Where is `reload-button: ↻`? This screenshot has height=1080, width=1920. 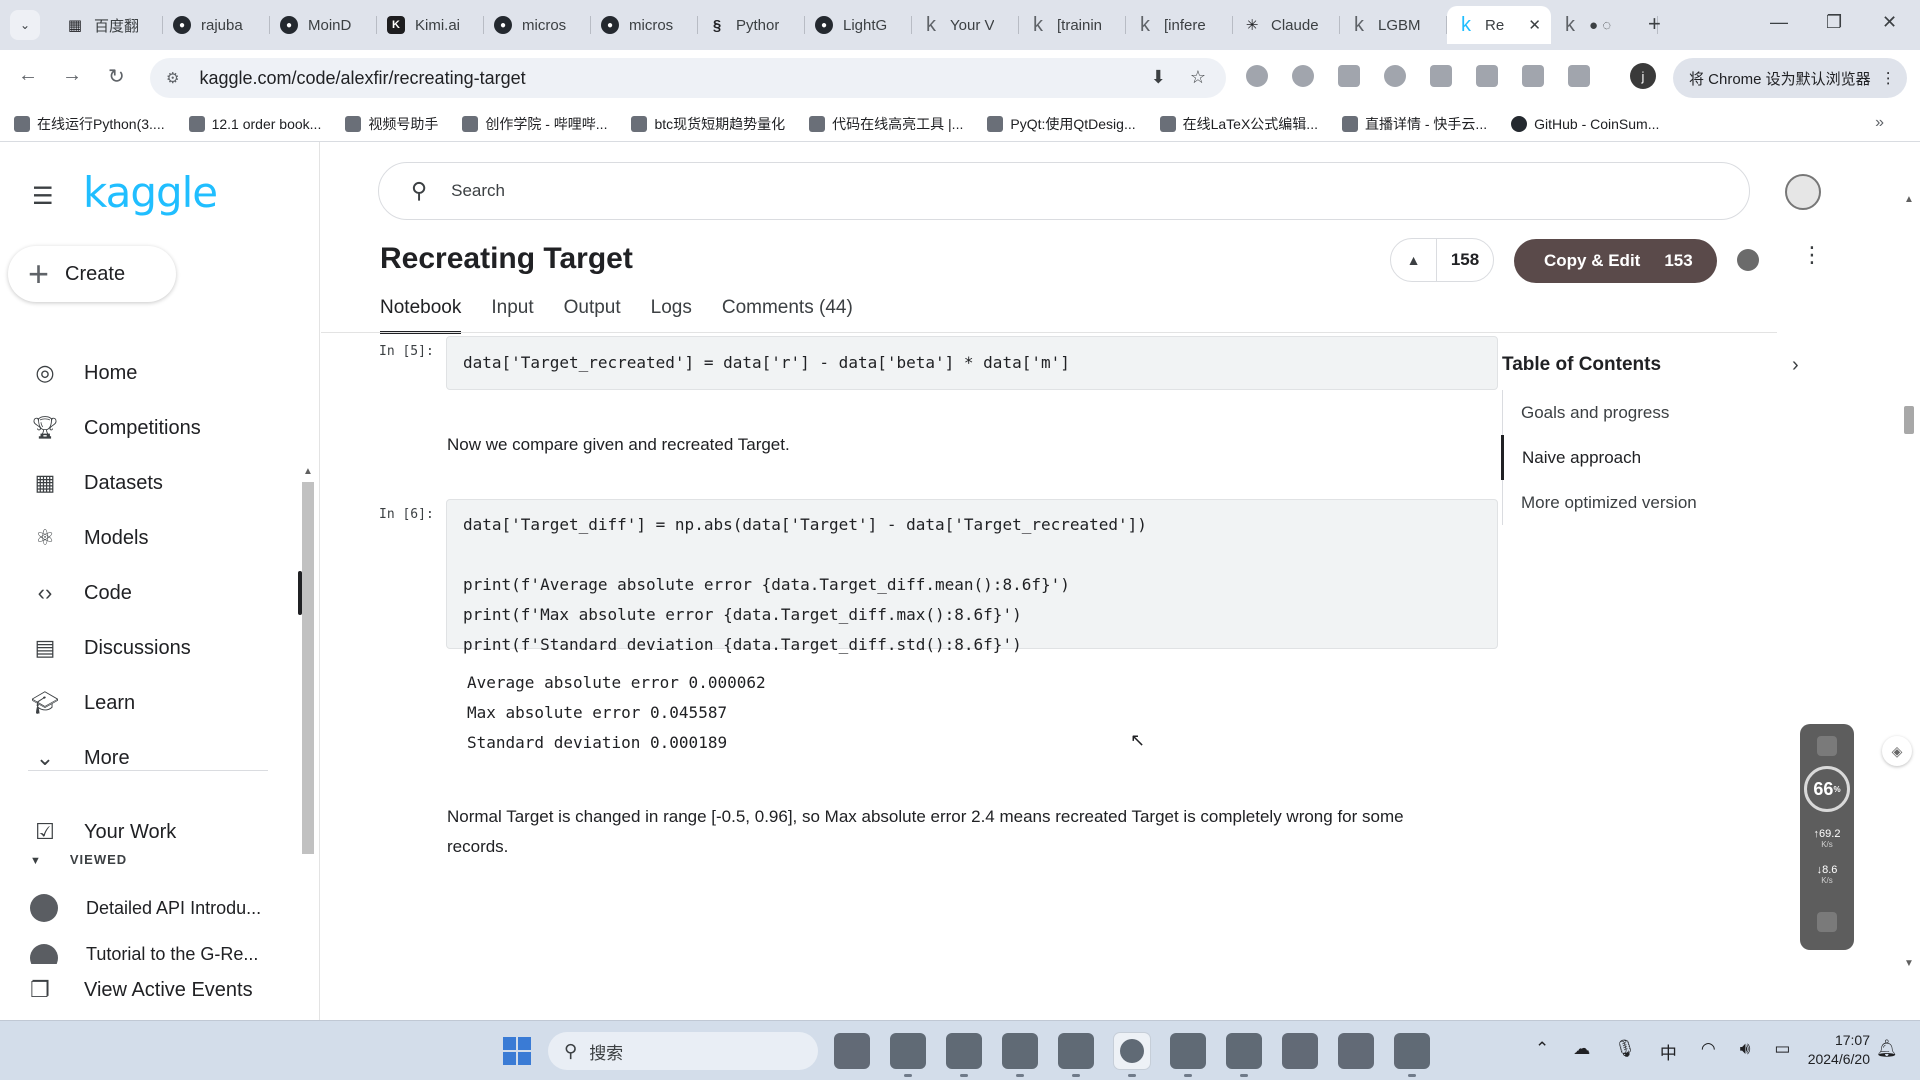 reload-button: ↻ is located at coordinates (116, 76).